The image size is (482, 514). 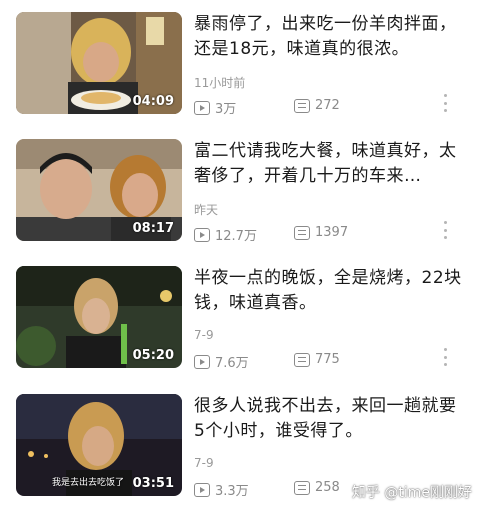 I want to click on comment-count: 775, so click(x=317, y=359).